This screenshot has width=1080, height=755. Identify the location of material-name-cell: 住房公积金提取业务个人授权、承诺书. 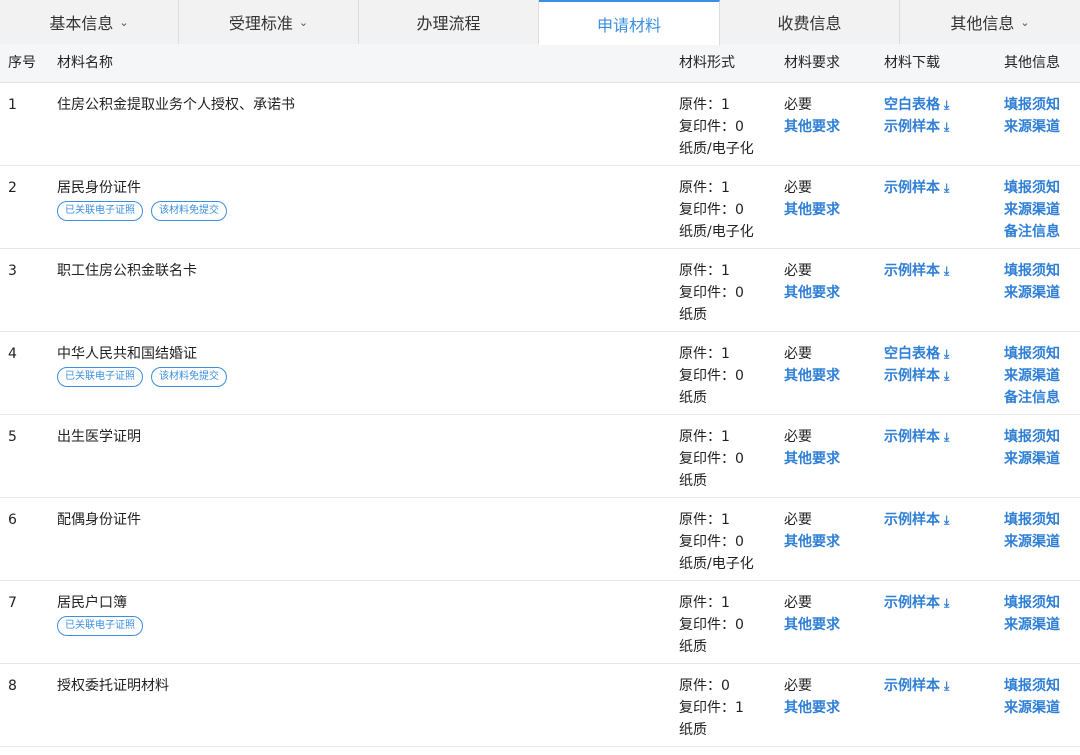
(364, 124).